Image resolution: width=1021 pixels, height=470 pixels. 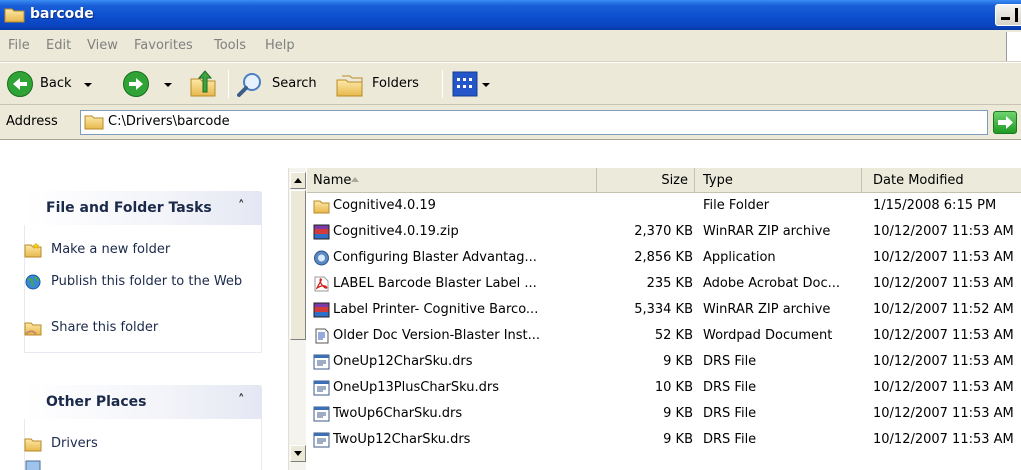 I want to click on place-label: Drivers, so click(x=74, y=443).